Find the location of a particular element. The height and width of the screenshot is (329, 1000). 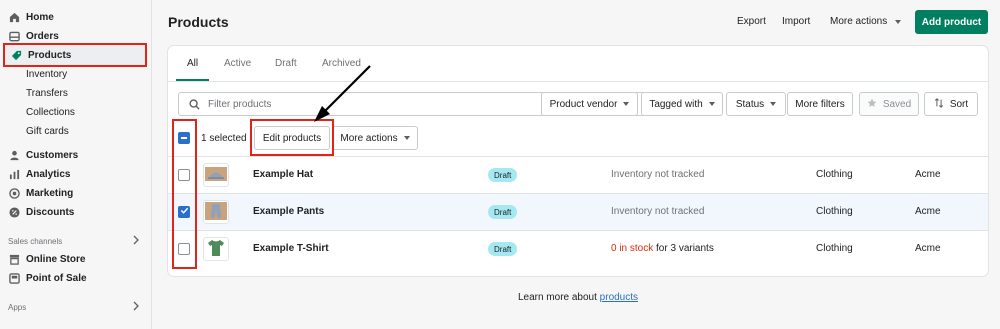

star-icon is located at coordinates (872, 104).